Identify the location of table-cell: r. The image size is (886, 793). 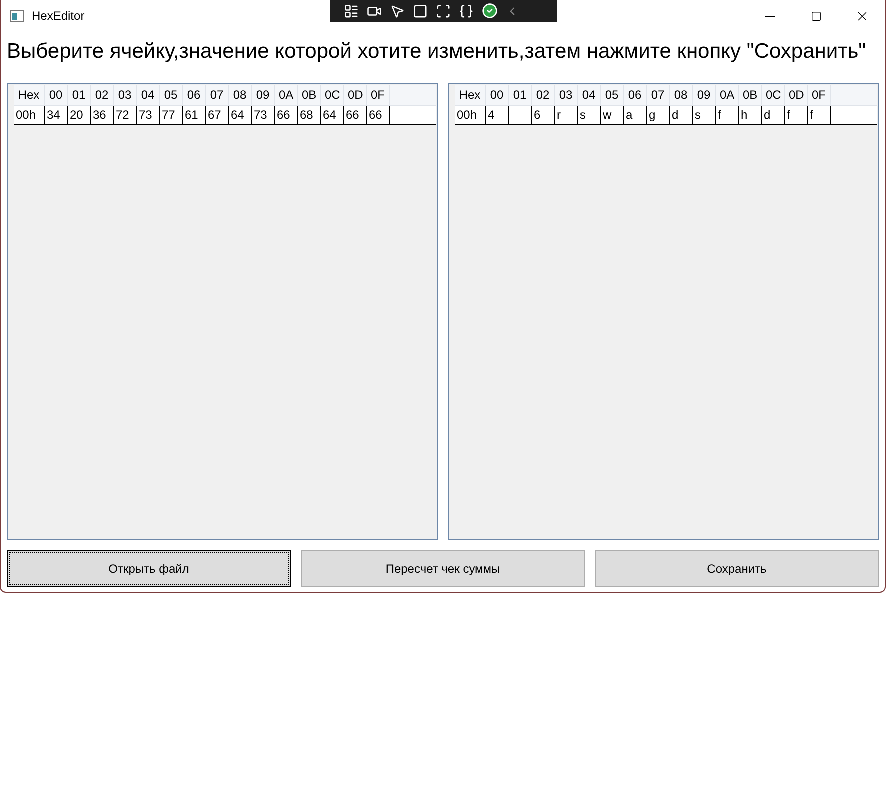
(566, 115).